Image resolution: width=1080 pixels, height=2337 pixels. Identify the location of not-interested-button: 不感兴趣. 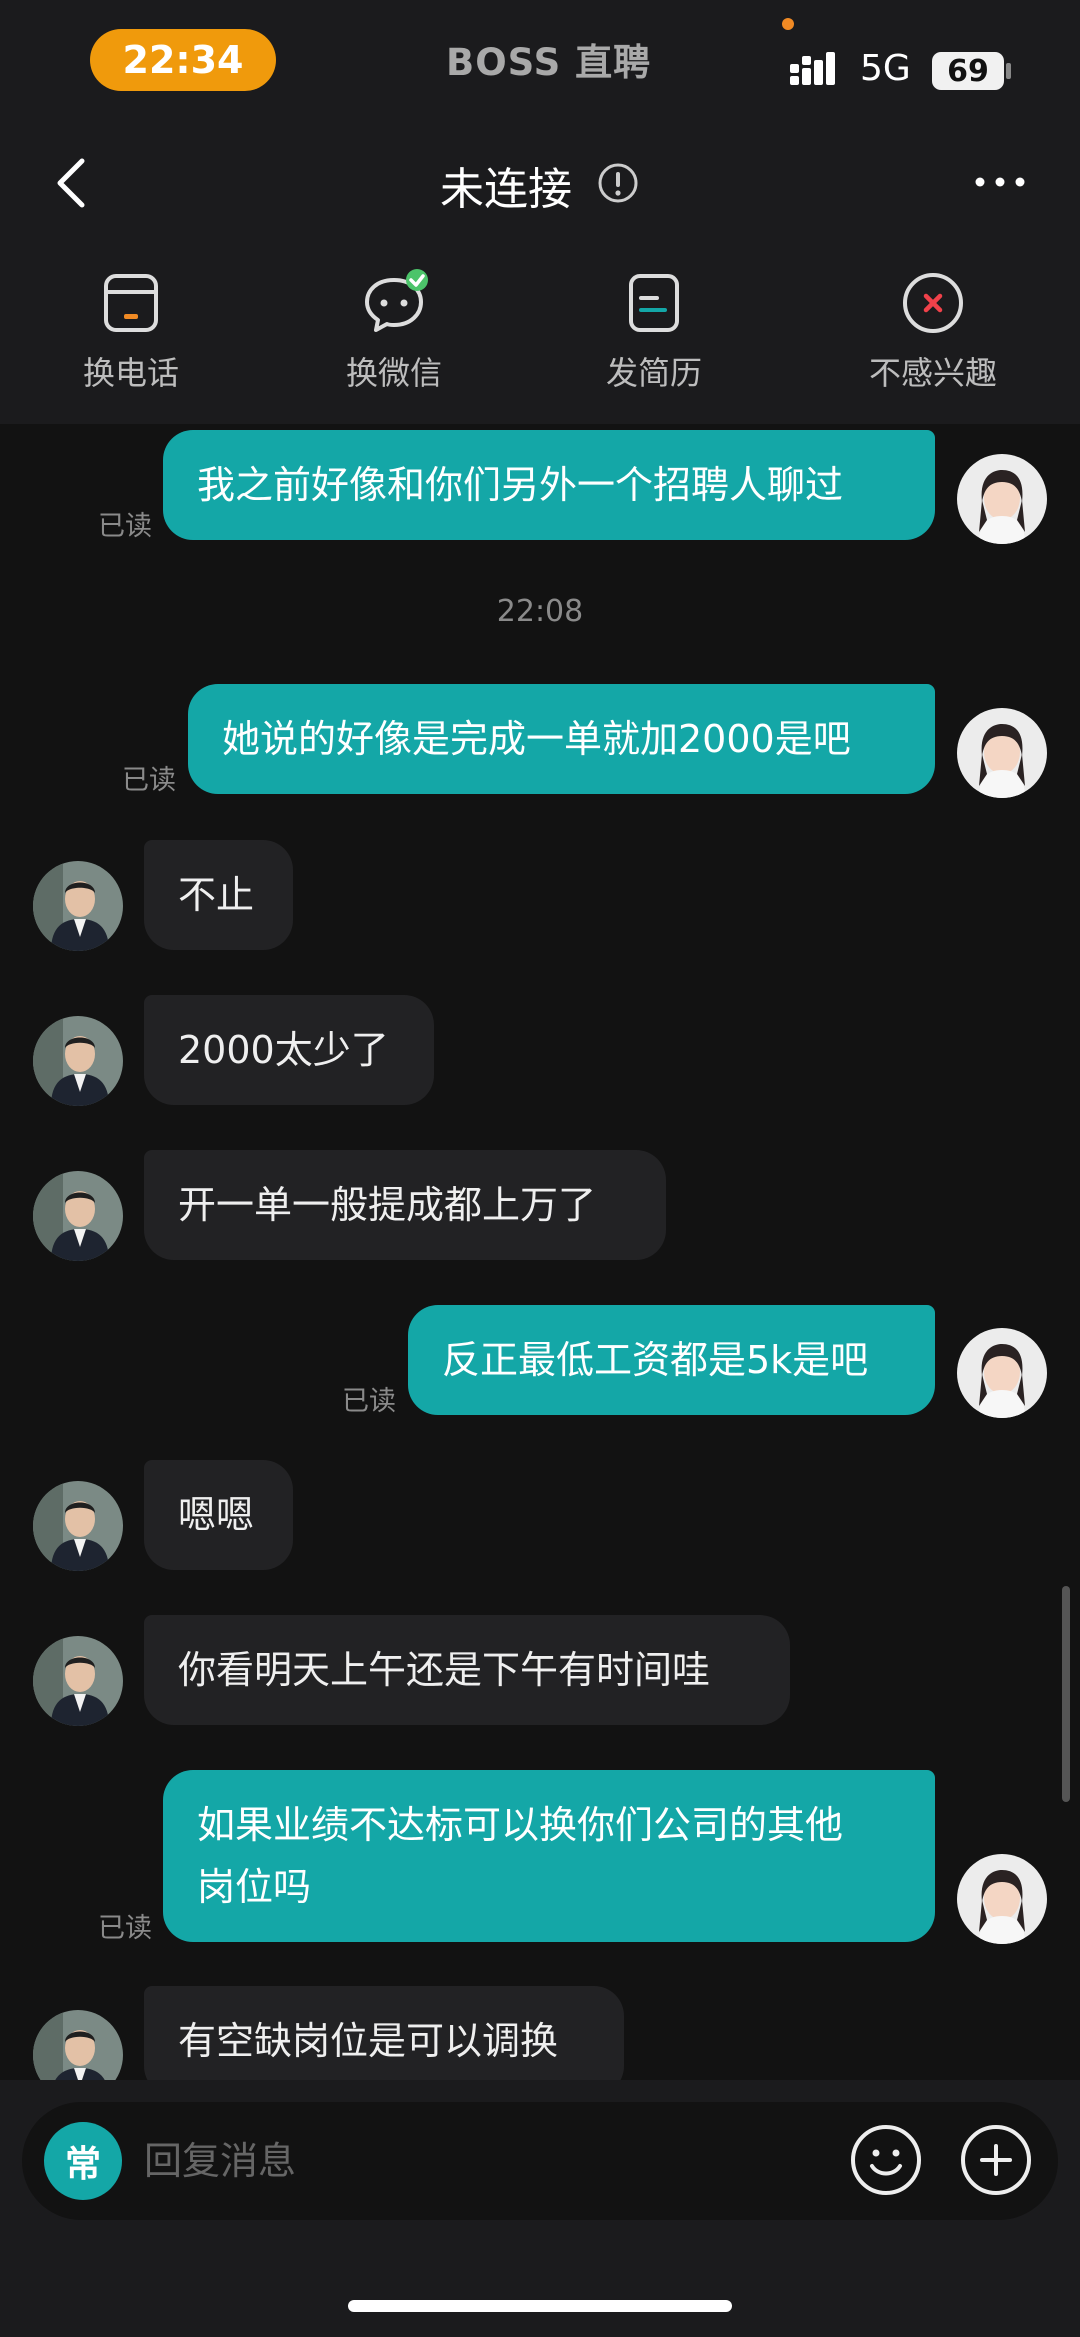
(933, 331).